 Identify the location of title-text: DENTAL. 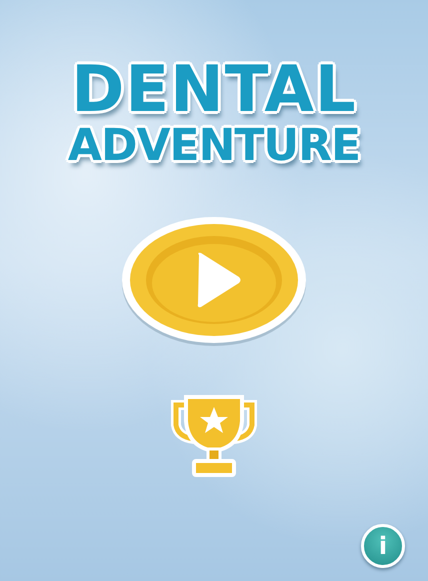
(214, 90).